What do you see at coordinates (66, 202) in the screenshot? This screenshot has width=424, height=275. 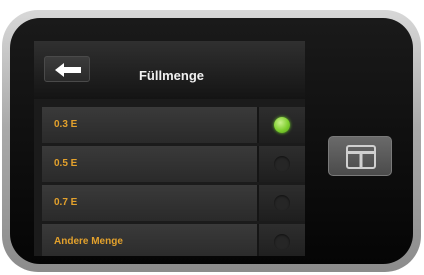 I see `option-label: 0.7 E` at bounding box center [66, 202].